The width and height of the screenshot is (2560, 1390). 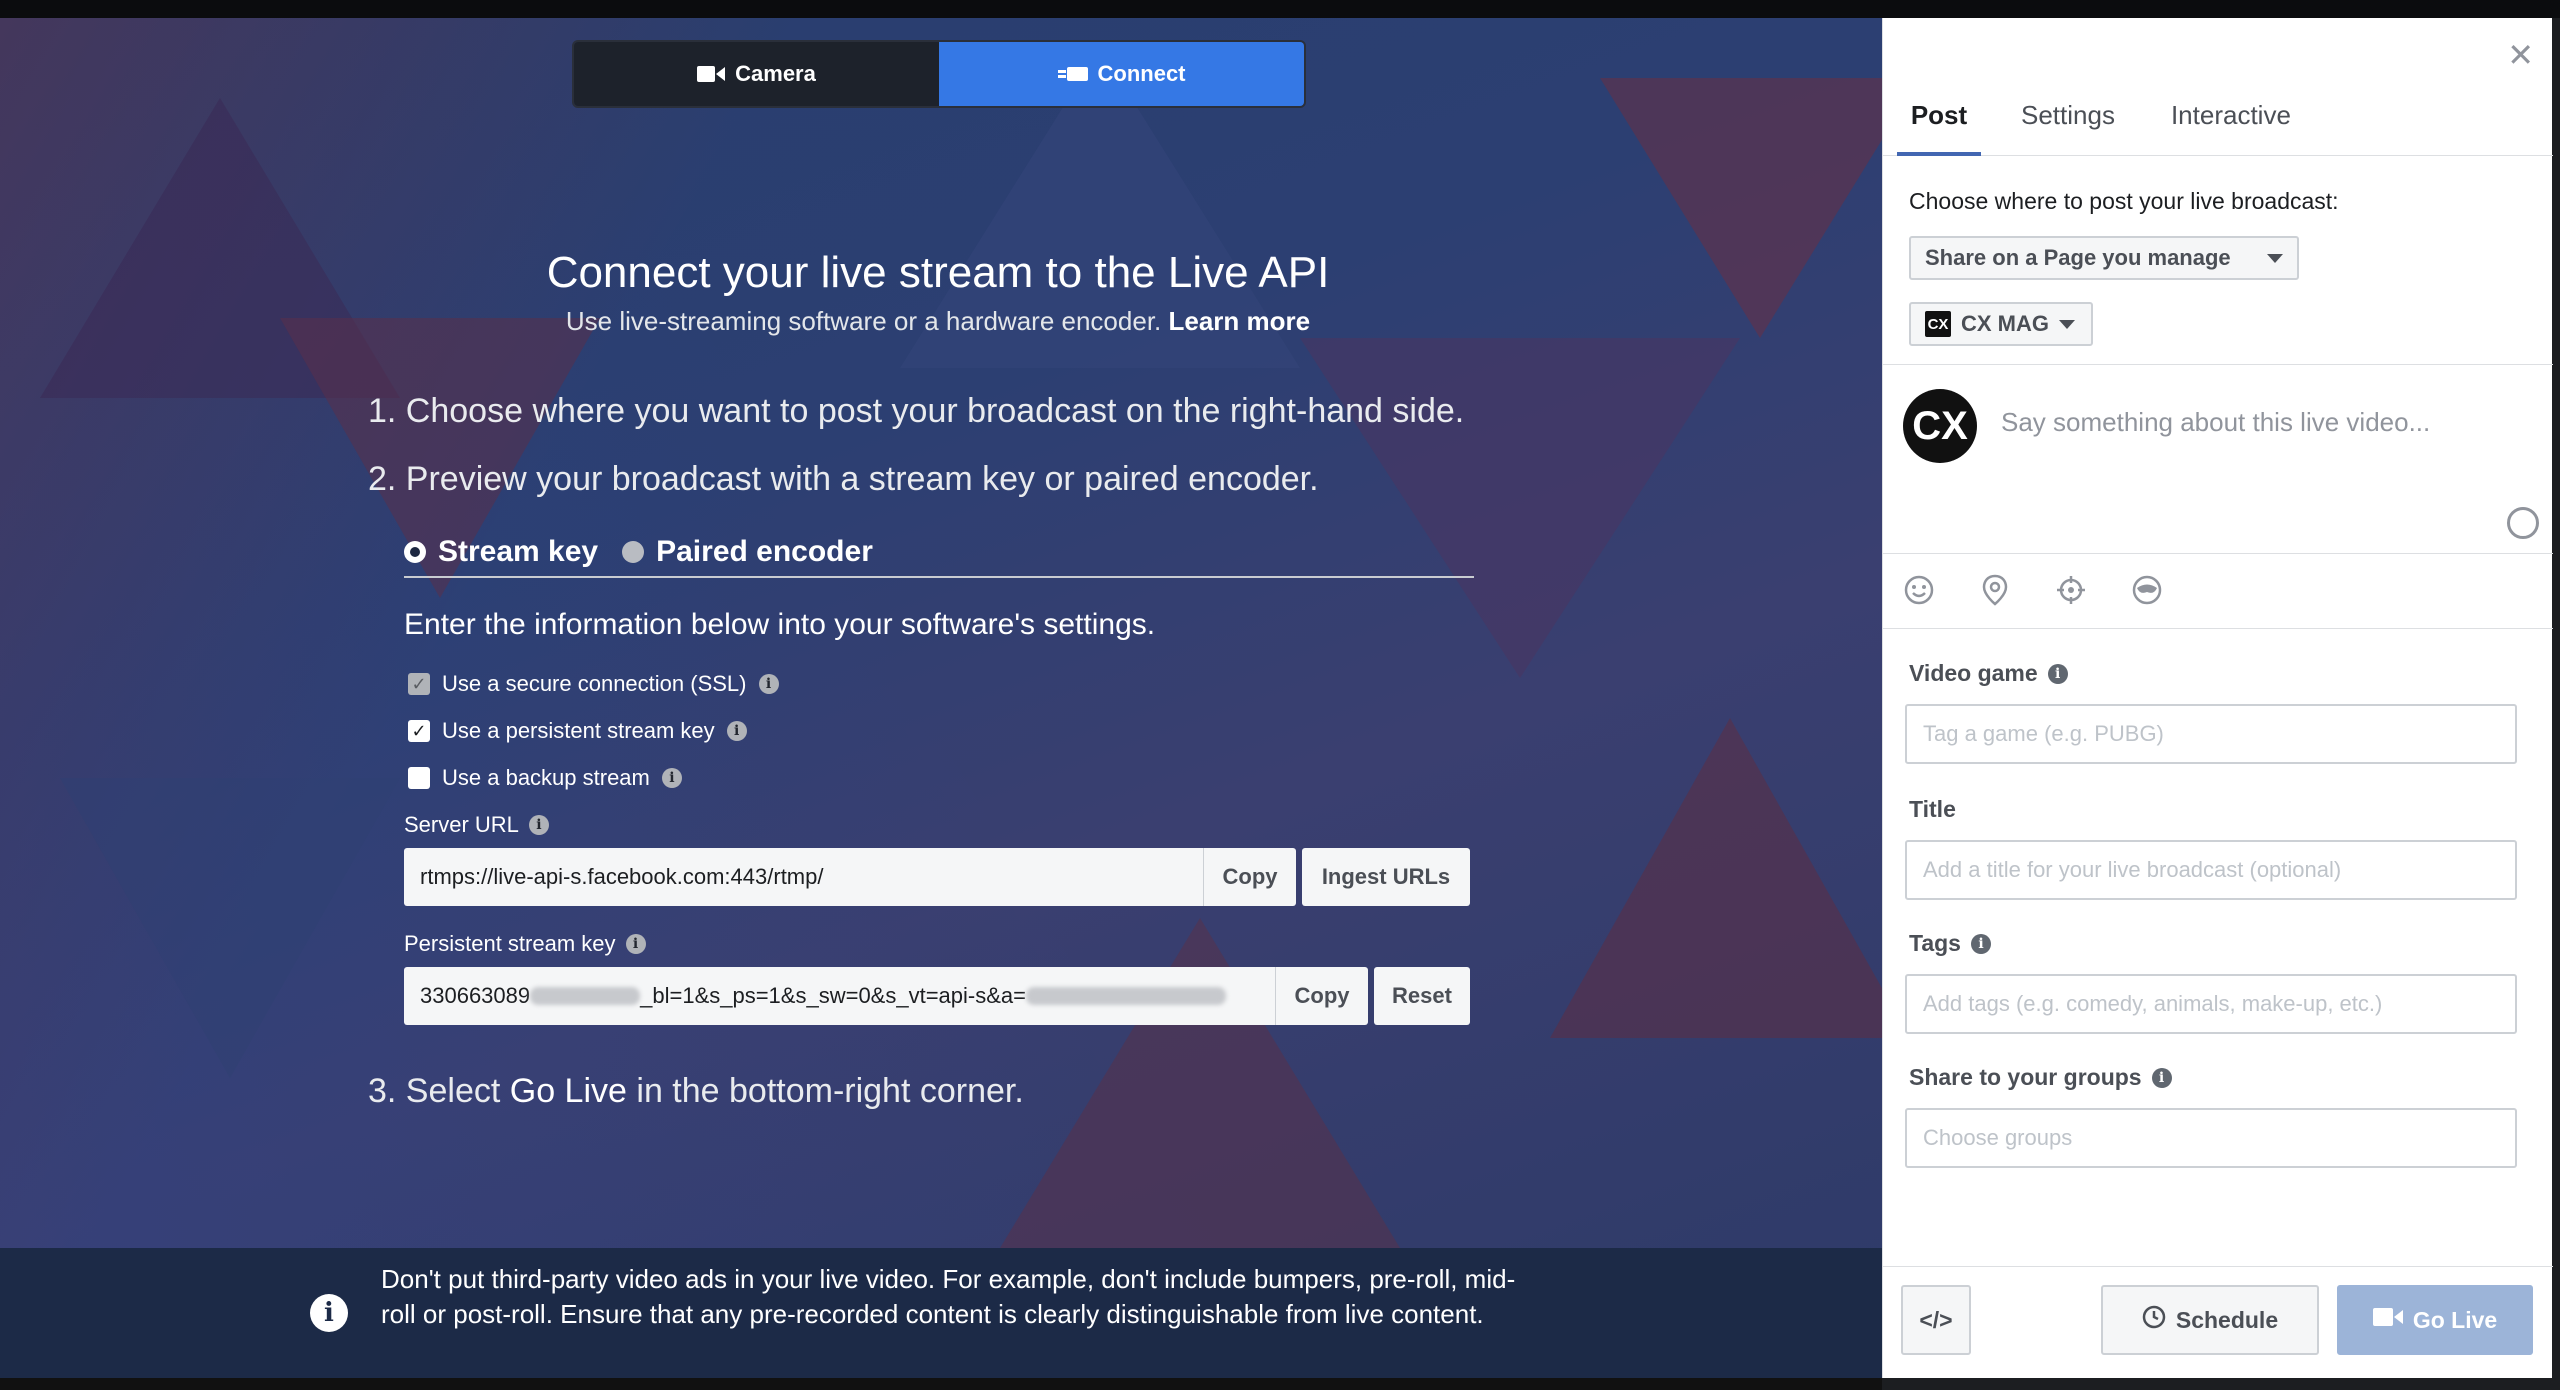 I want to click on video-game-label: Video game i, so click(x=1988, y=673).